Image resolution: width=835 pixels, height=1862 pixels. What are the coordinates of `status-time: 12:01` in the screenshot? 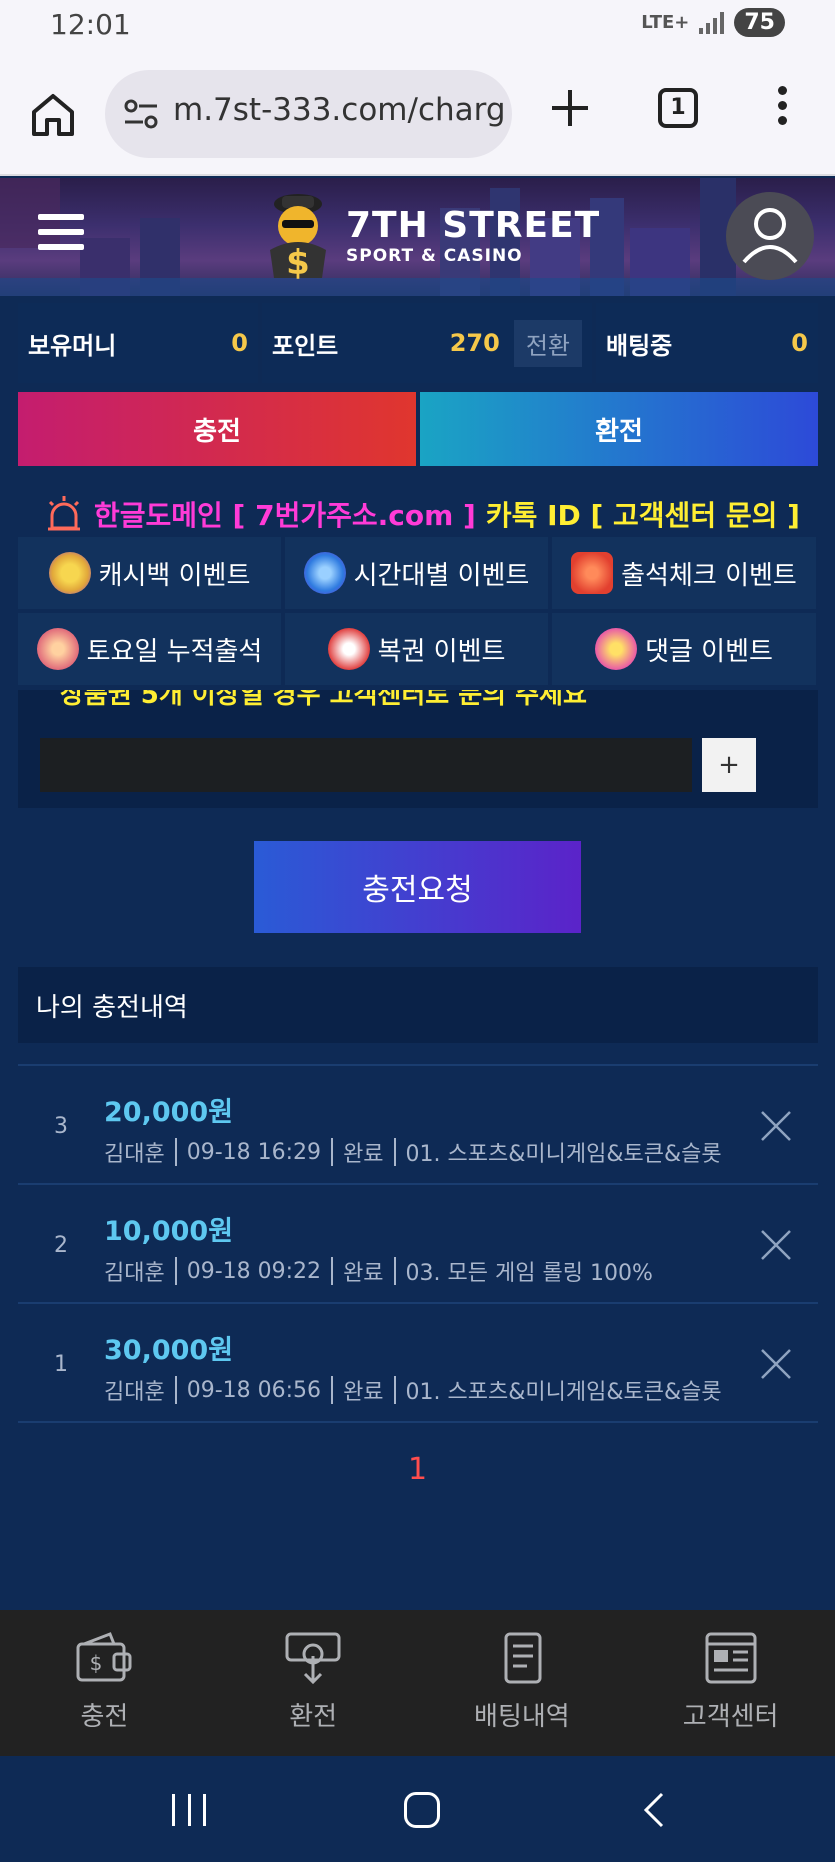 It's located at (90, 24).